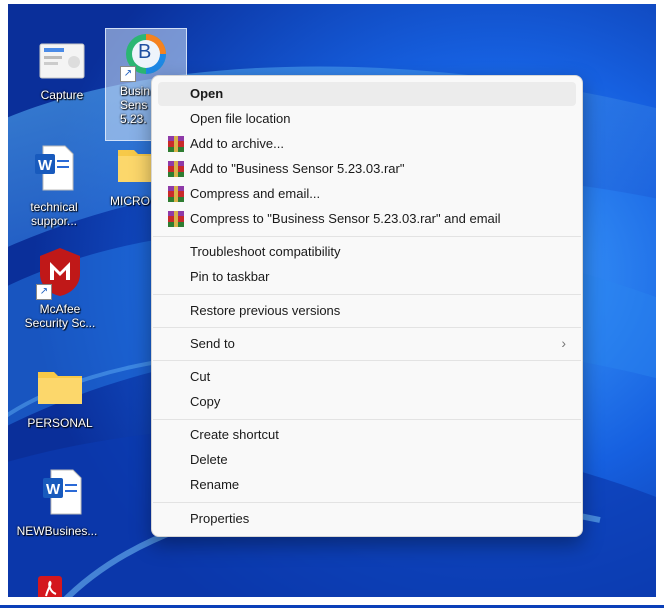 Image resolution: width=664 pixels, height=608 pixels. Describe the element at coordinates (367, 402) in the screenshot. I see `menu-item-copy: Copy` at that location.